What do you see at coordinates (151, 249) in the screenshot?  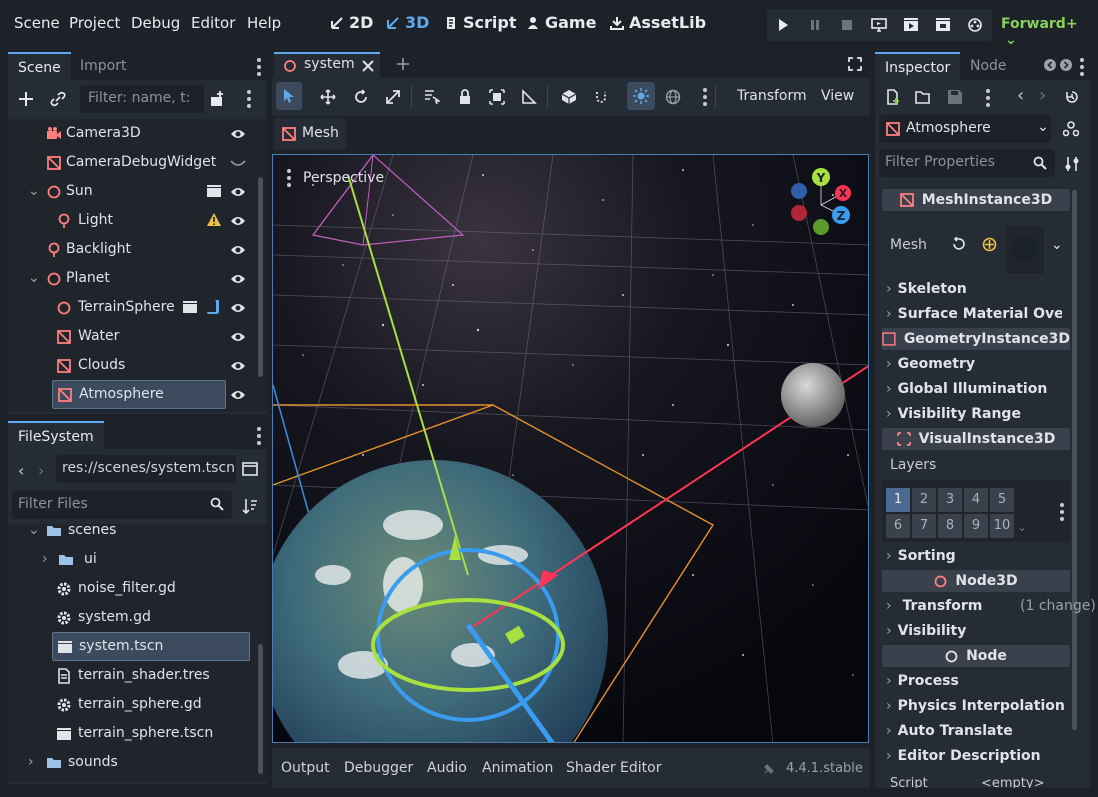 I see `tree-node-backlight: Backlight` at bounding box center [151, 249].